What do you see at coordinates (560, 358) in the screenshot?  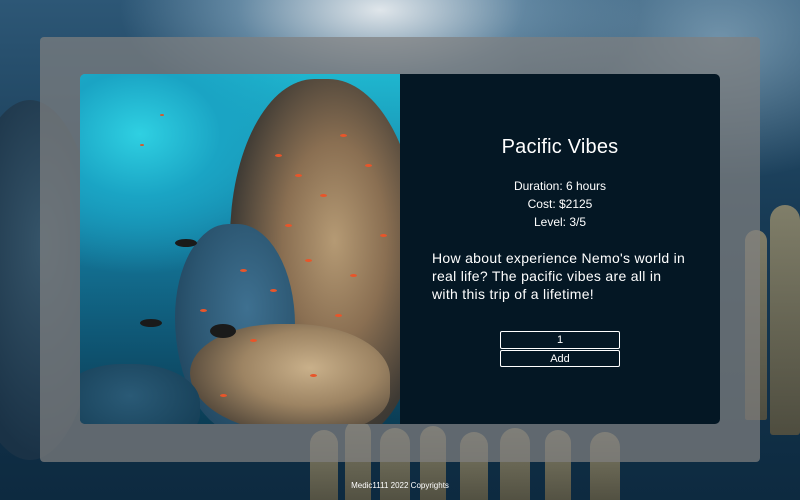 I see `add-button: Add` at bounding box center [560, 358].